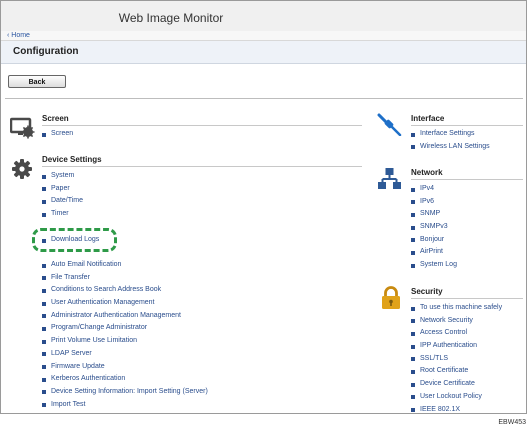 The height and width of the screenshot is (433, 530). I want to click on interface-menu: Interface Settings Wireless LAN Settings, so click(450, 140).